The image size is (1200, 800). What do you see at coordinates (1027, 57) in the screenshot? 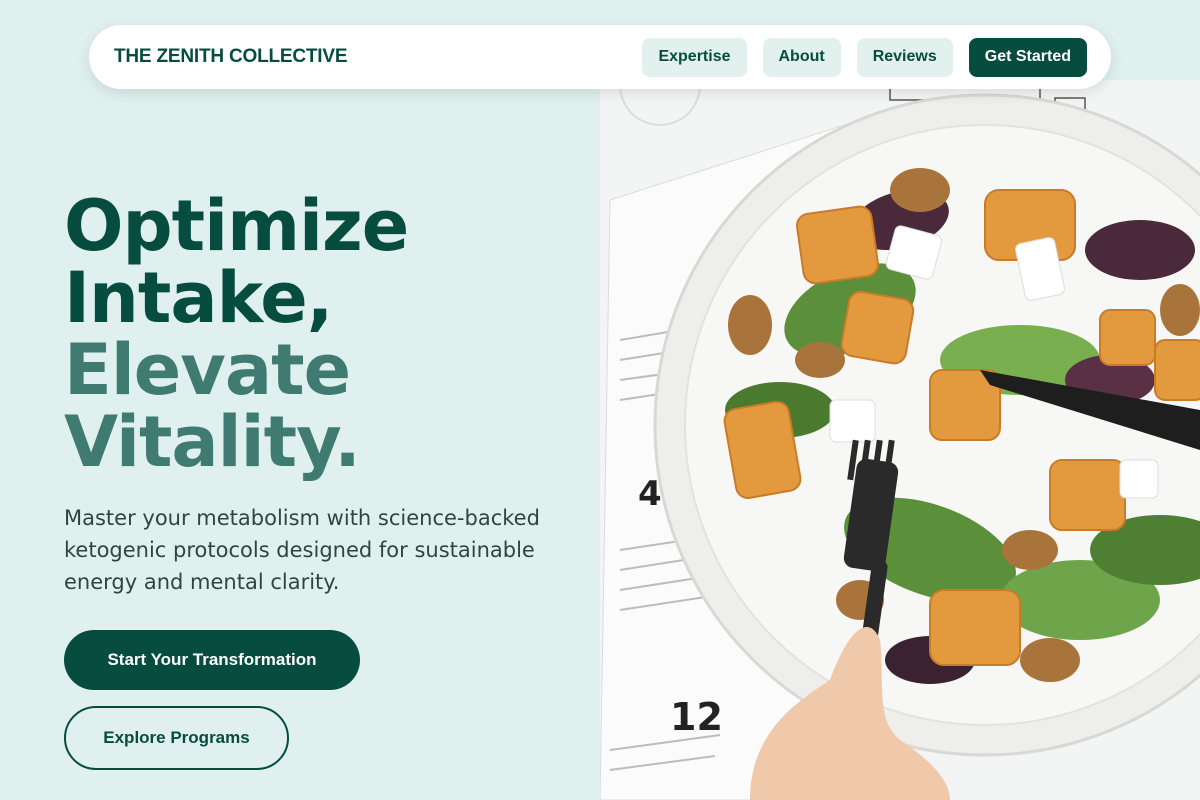
I see `get-started-button: Get Started` at bounding box center [1027, 57].